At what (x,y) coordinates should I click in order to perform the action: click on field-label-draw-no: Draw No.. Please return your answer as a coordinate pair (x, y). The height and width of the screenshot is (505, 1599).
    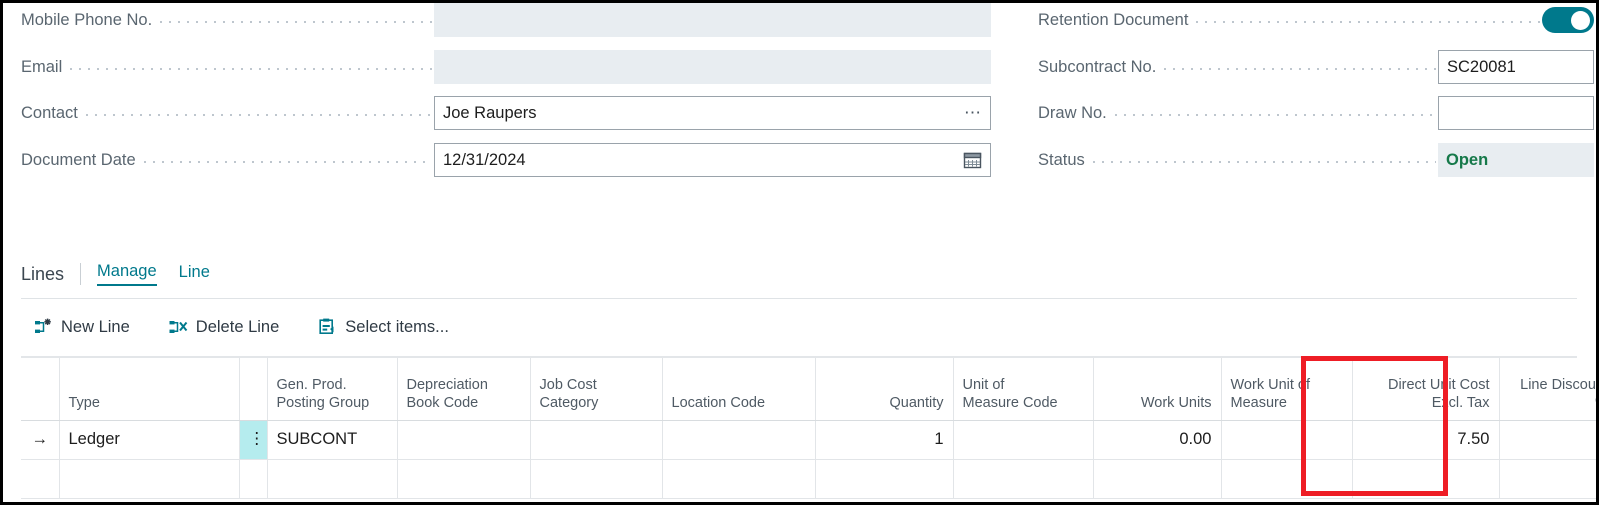
    Looking at the image, I should click on (1072, 112).